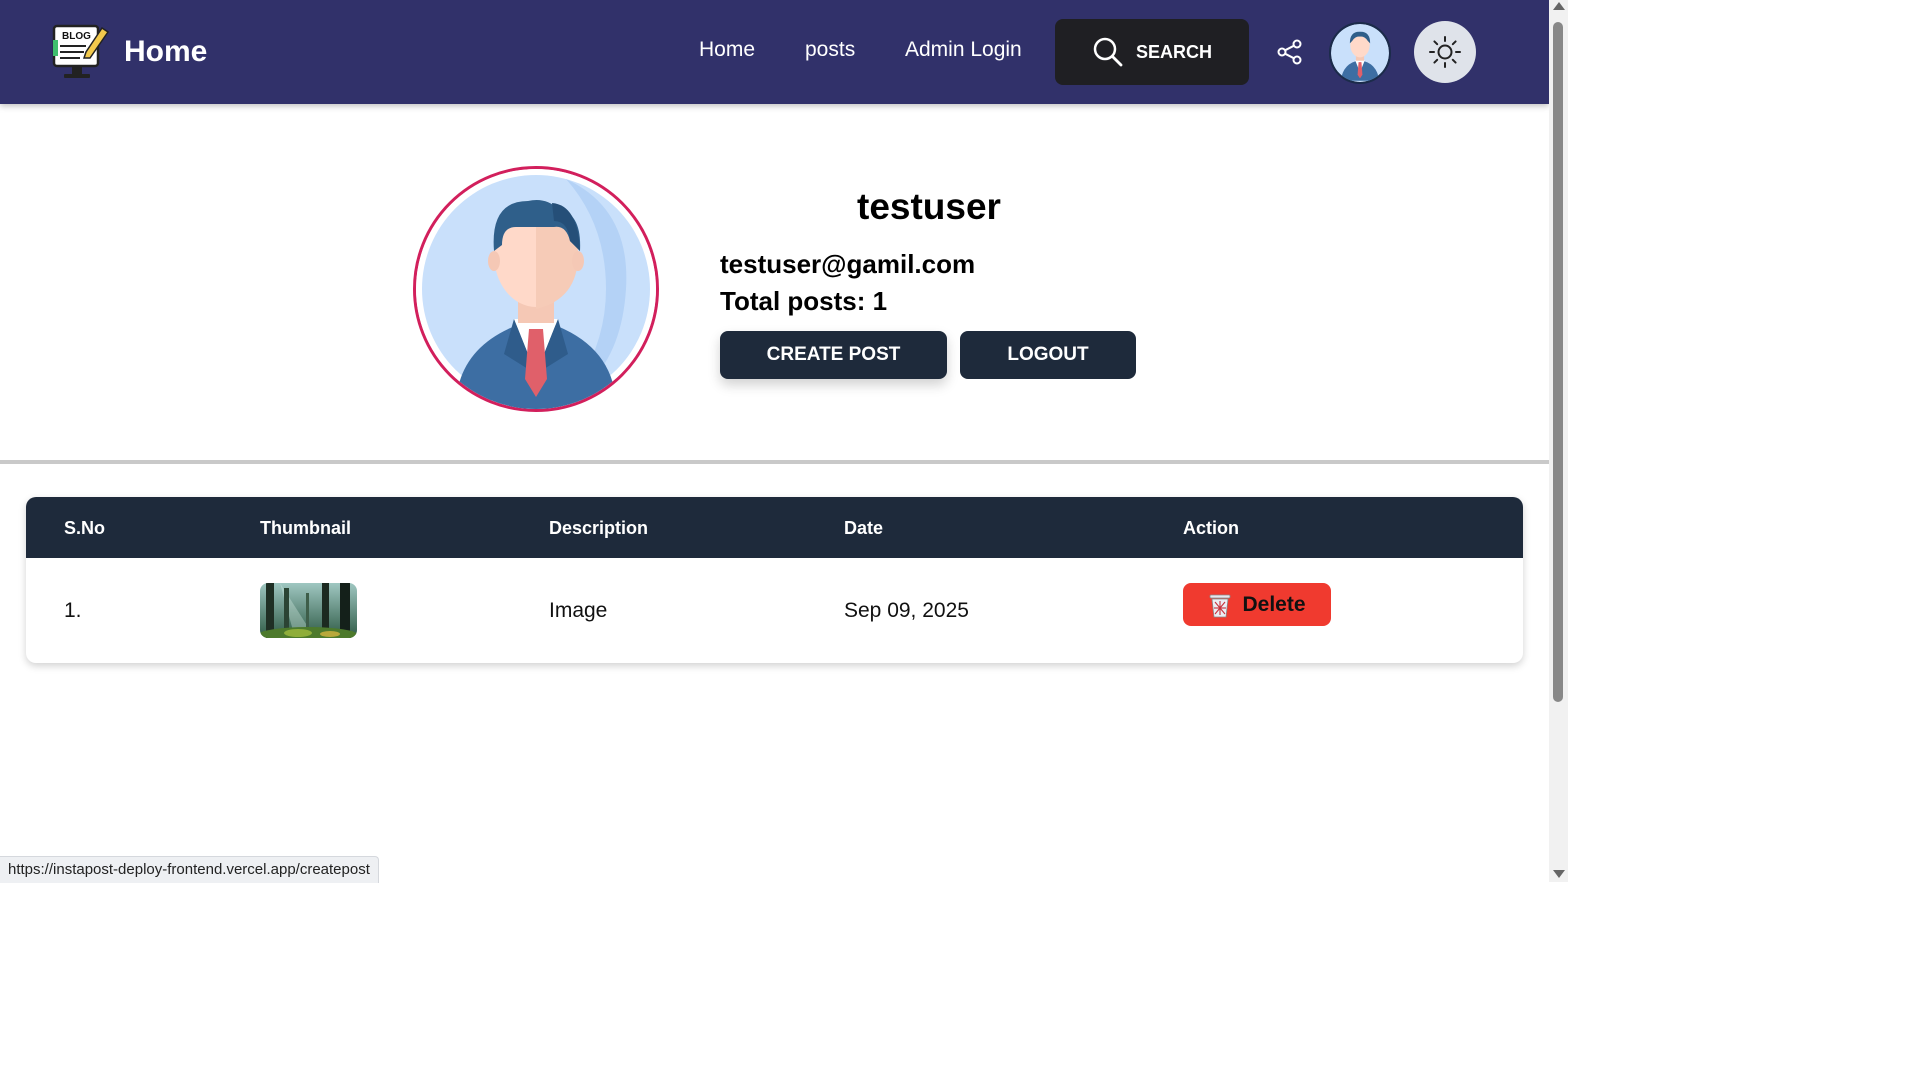 The image size is (1920, 1080). I want to click on nav-link-posts: posts, so click(830, 50).